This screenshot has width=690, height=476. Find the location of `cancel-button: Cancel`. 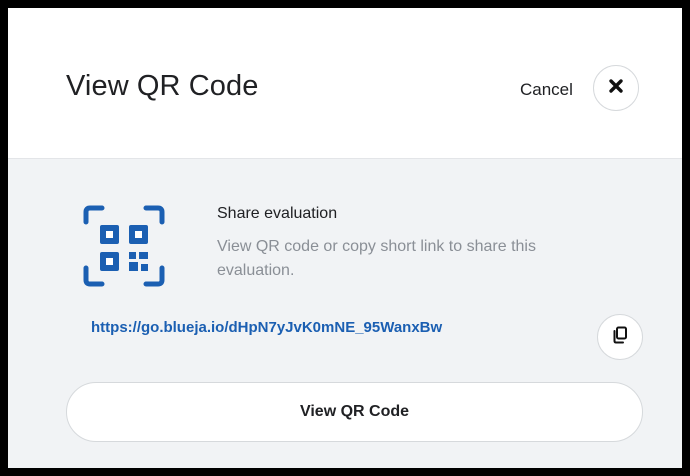

cancel-button: Cancel is located at coordinates (546, 90).